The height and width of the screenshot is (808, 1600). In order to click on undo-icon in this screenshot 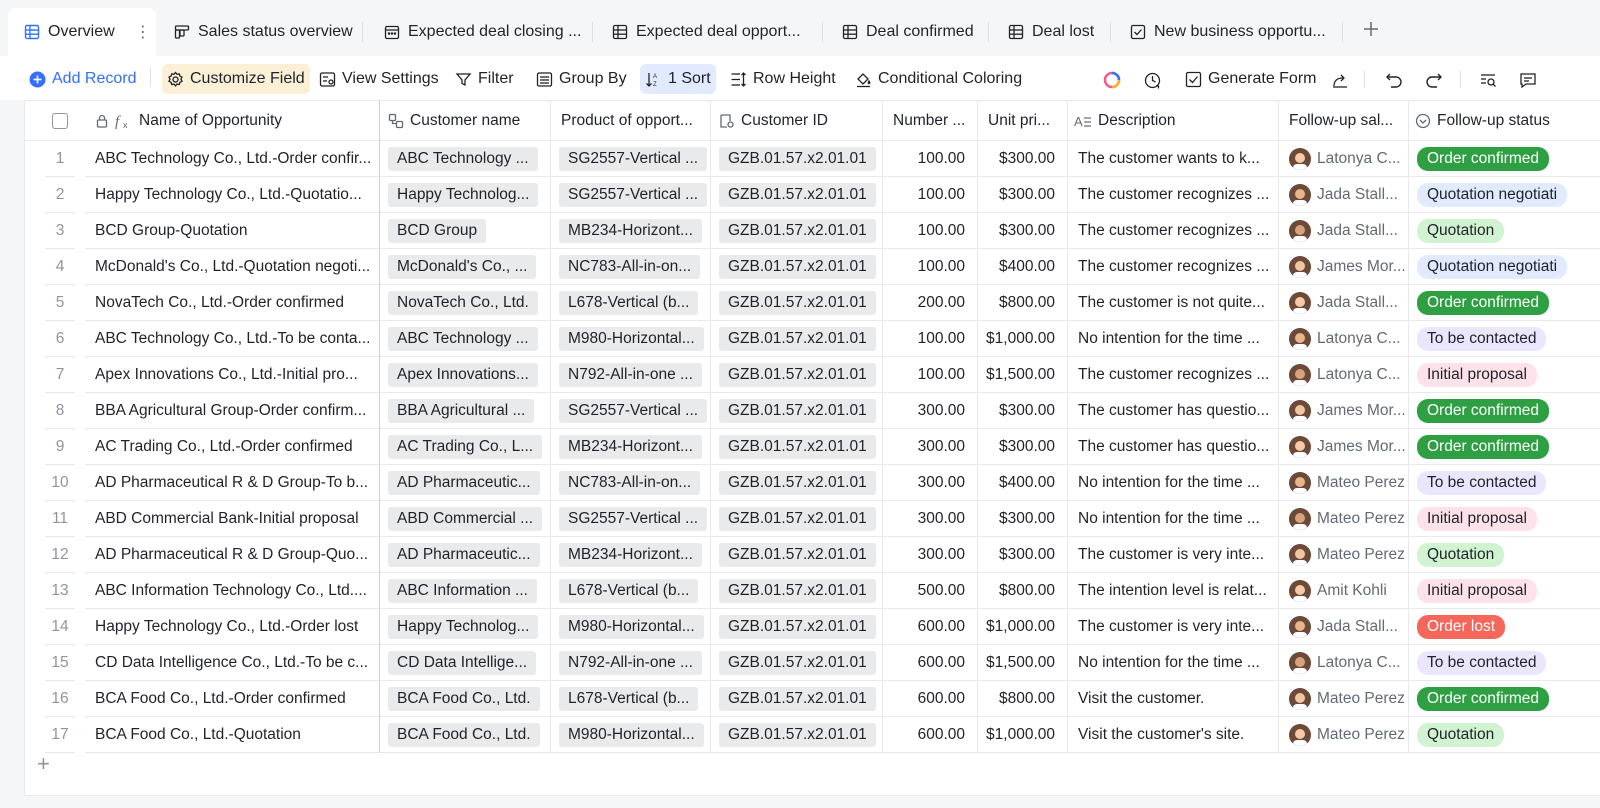, I will do `click(1394, 80)`.